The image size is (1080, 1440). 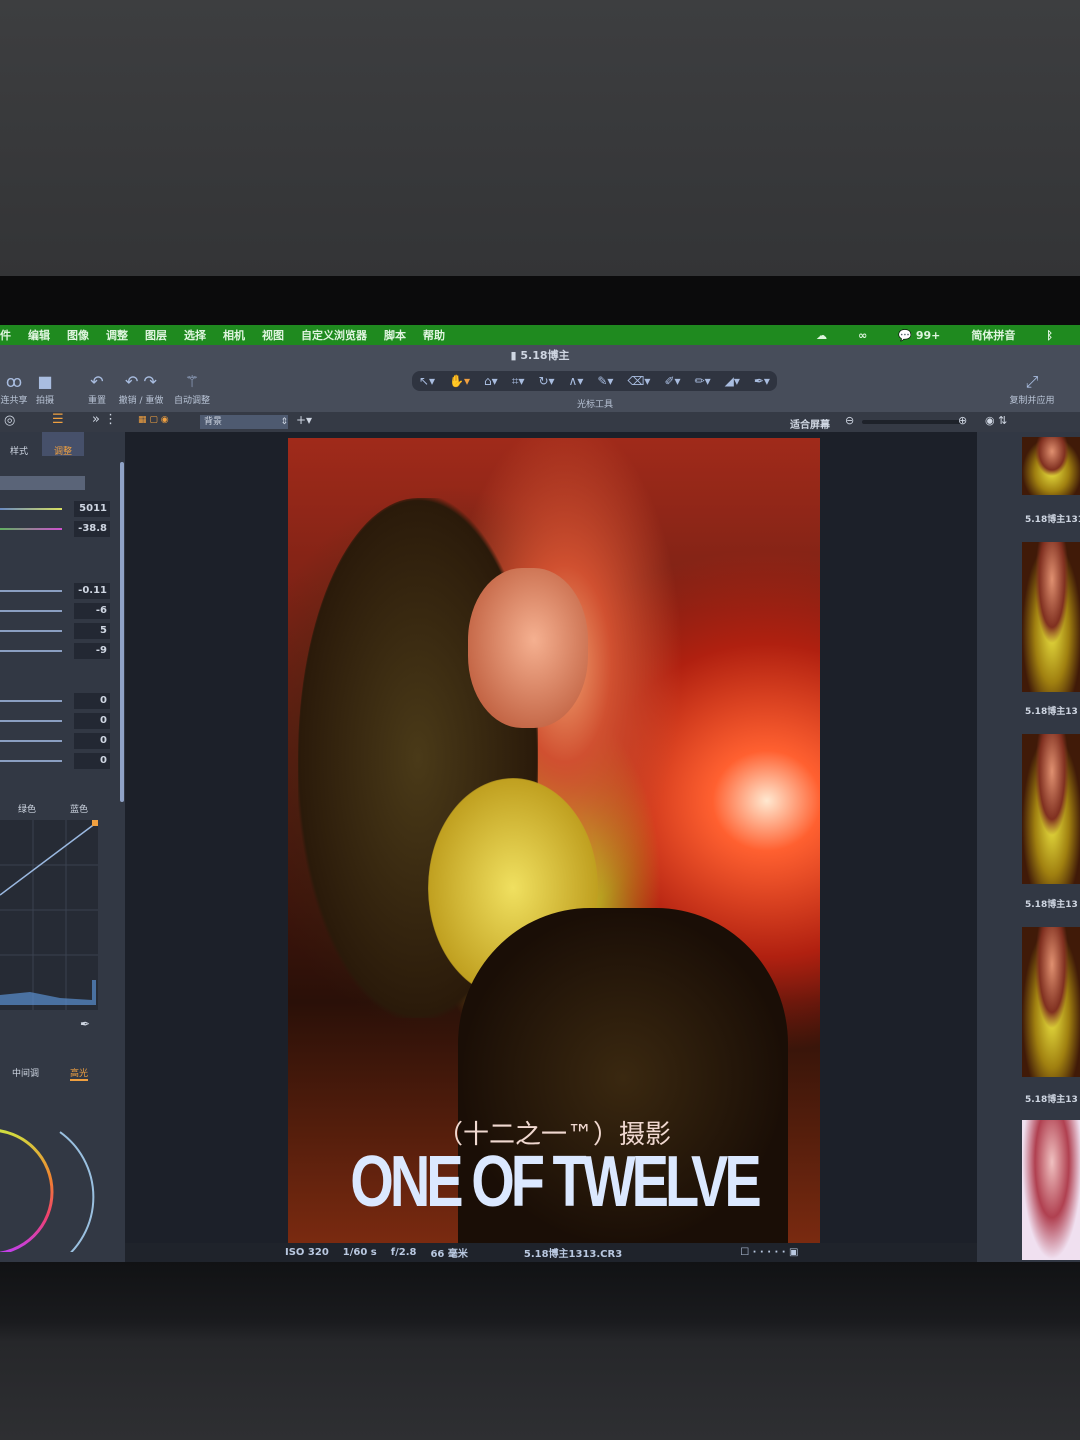 What do you see at coordinates (1032, 388) in the screenshot?
I see `copy-apply-button: ⤢ 复制并应用` at bounding box center [1032, 388].